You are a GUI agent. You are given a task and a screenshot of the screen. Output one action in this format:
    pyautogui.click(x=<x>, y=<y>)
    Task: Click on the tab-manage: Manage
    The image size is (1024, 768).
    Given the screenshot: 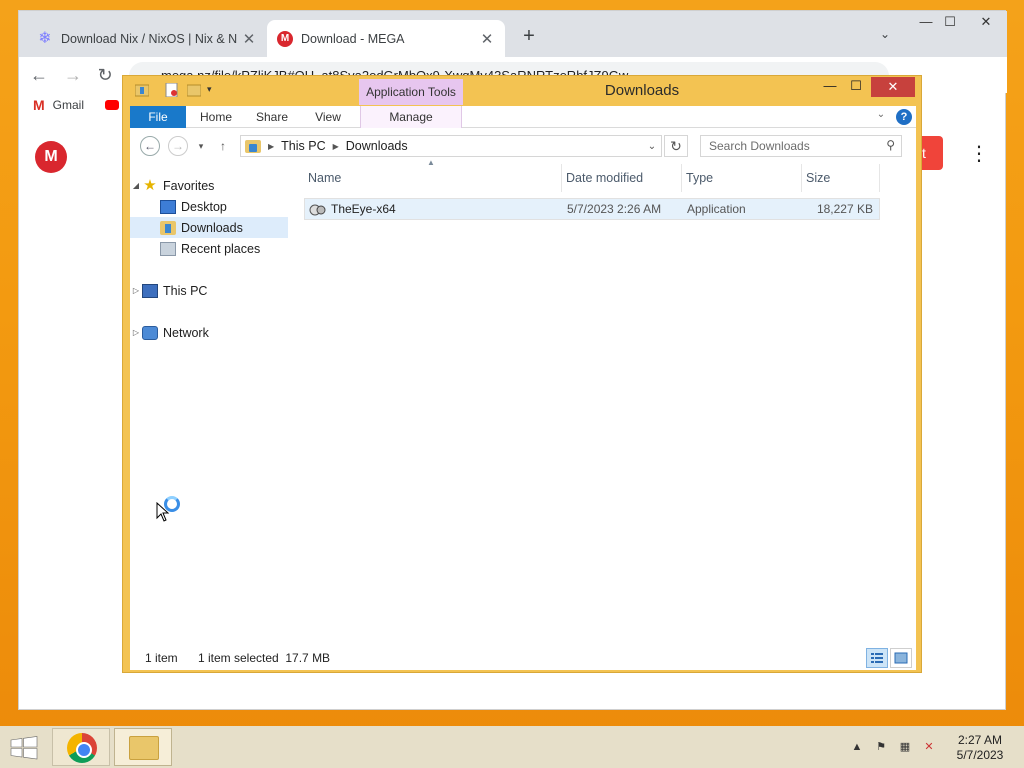 What is the action you would take?
    pyautogui.click(x=411, y=117)
    